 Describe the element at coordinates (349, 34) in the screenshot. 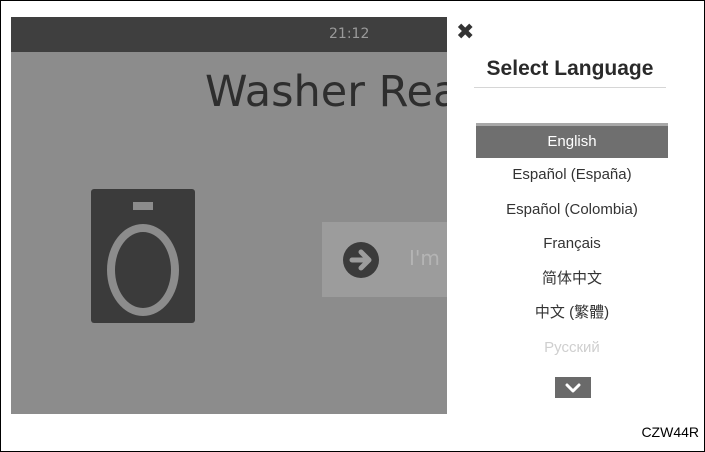

I see `status-time: 21:12` at that location.